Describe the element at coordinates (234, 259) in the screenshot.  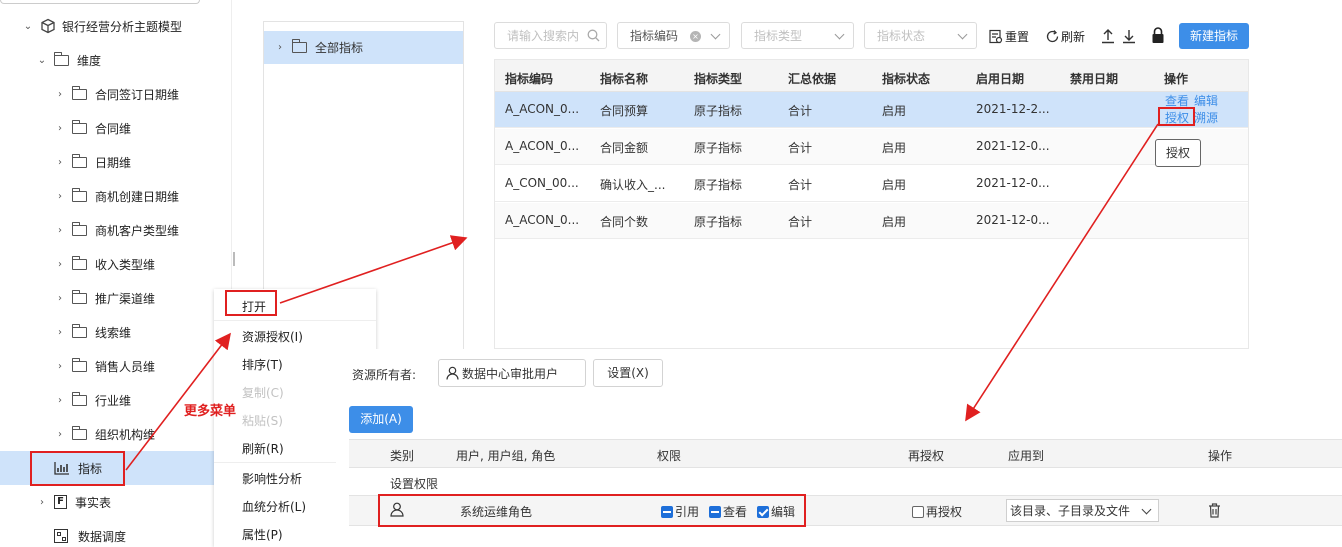
I see `splitter-handle` at that location.